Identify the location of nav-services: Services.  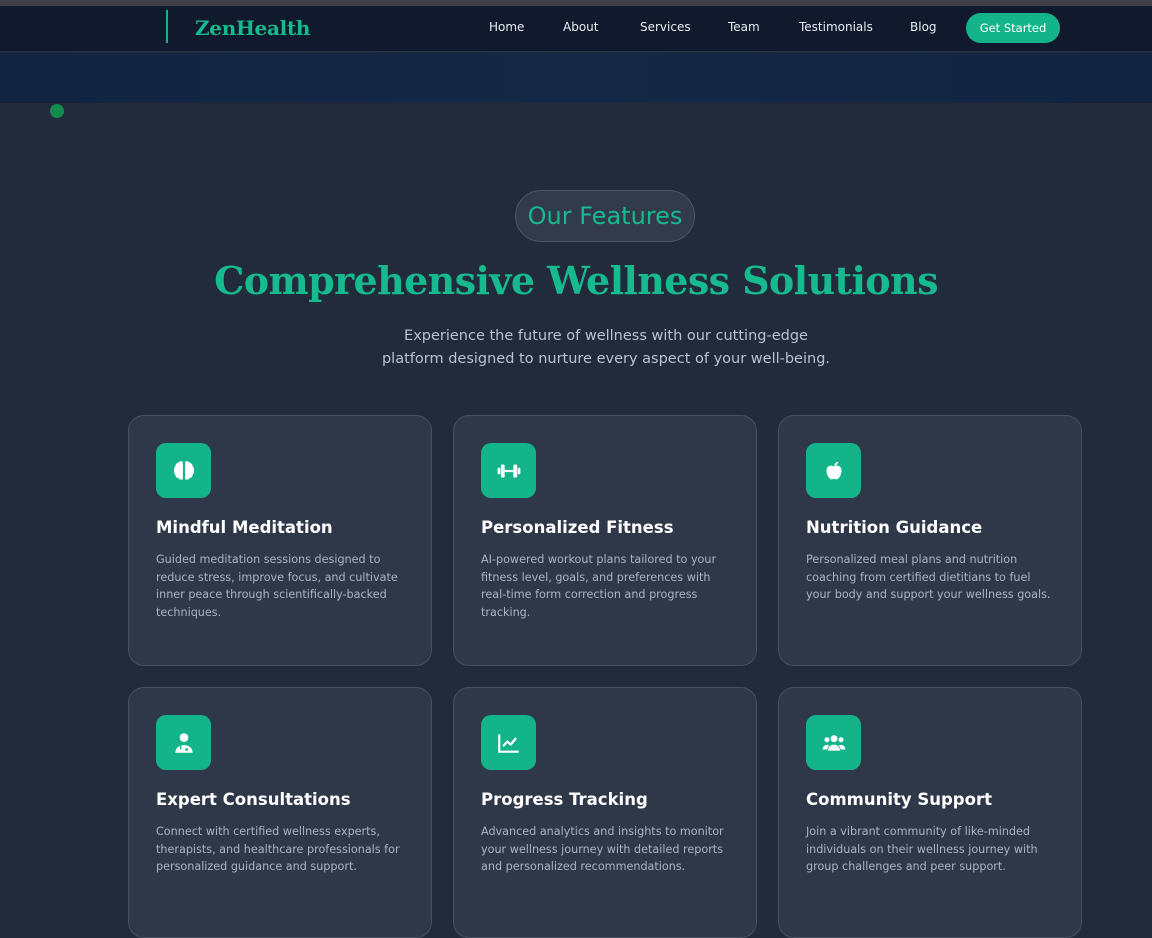
(665, 27).